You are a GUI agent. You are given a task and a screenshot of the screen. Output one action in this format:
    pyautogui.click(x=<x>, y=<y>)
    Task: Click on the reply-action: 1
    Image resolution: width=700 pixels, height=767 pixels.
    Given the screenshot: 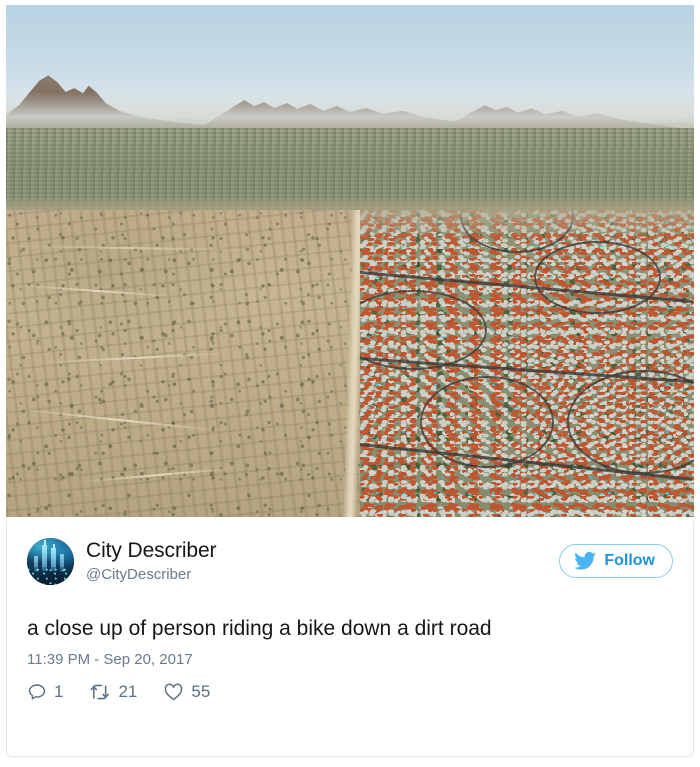 What is the action you would take?
    pyautogui.click(x=45, y=692)
    